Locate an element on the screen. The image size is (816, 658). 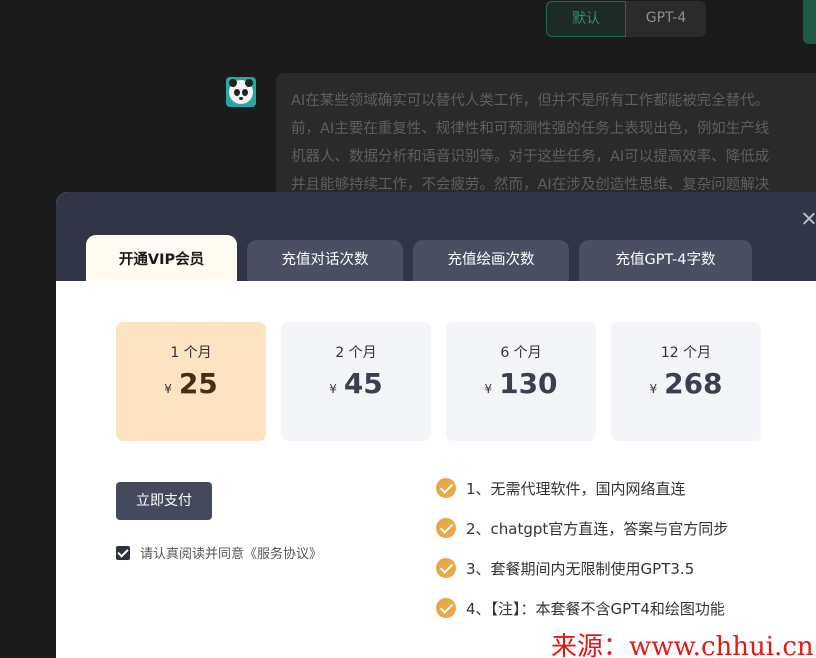
feature-text: 4、【注】：本套餐不含GPT4和绘图功能 is located at coordinates (595, 608).